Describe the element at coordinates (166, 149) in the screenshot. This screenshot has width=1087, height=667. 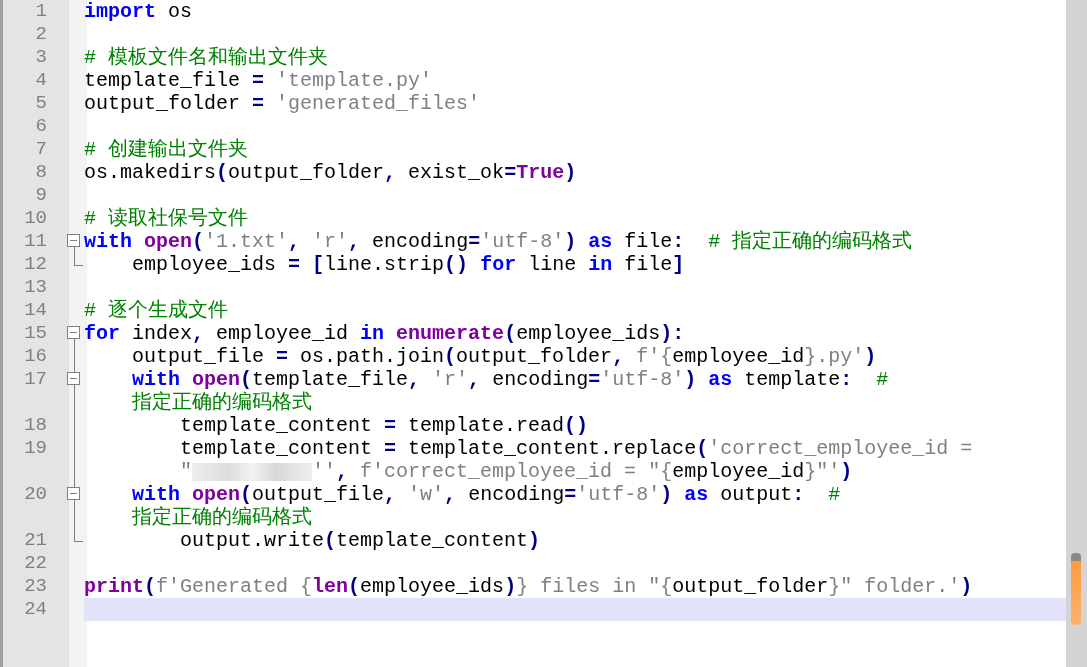
I see `code-line: # 创建输出文件夹` at that location.